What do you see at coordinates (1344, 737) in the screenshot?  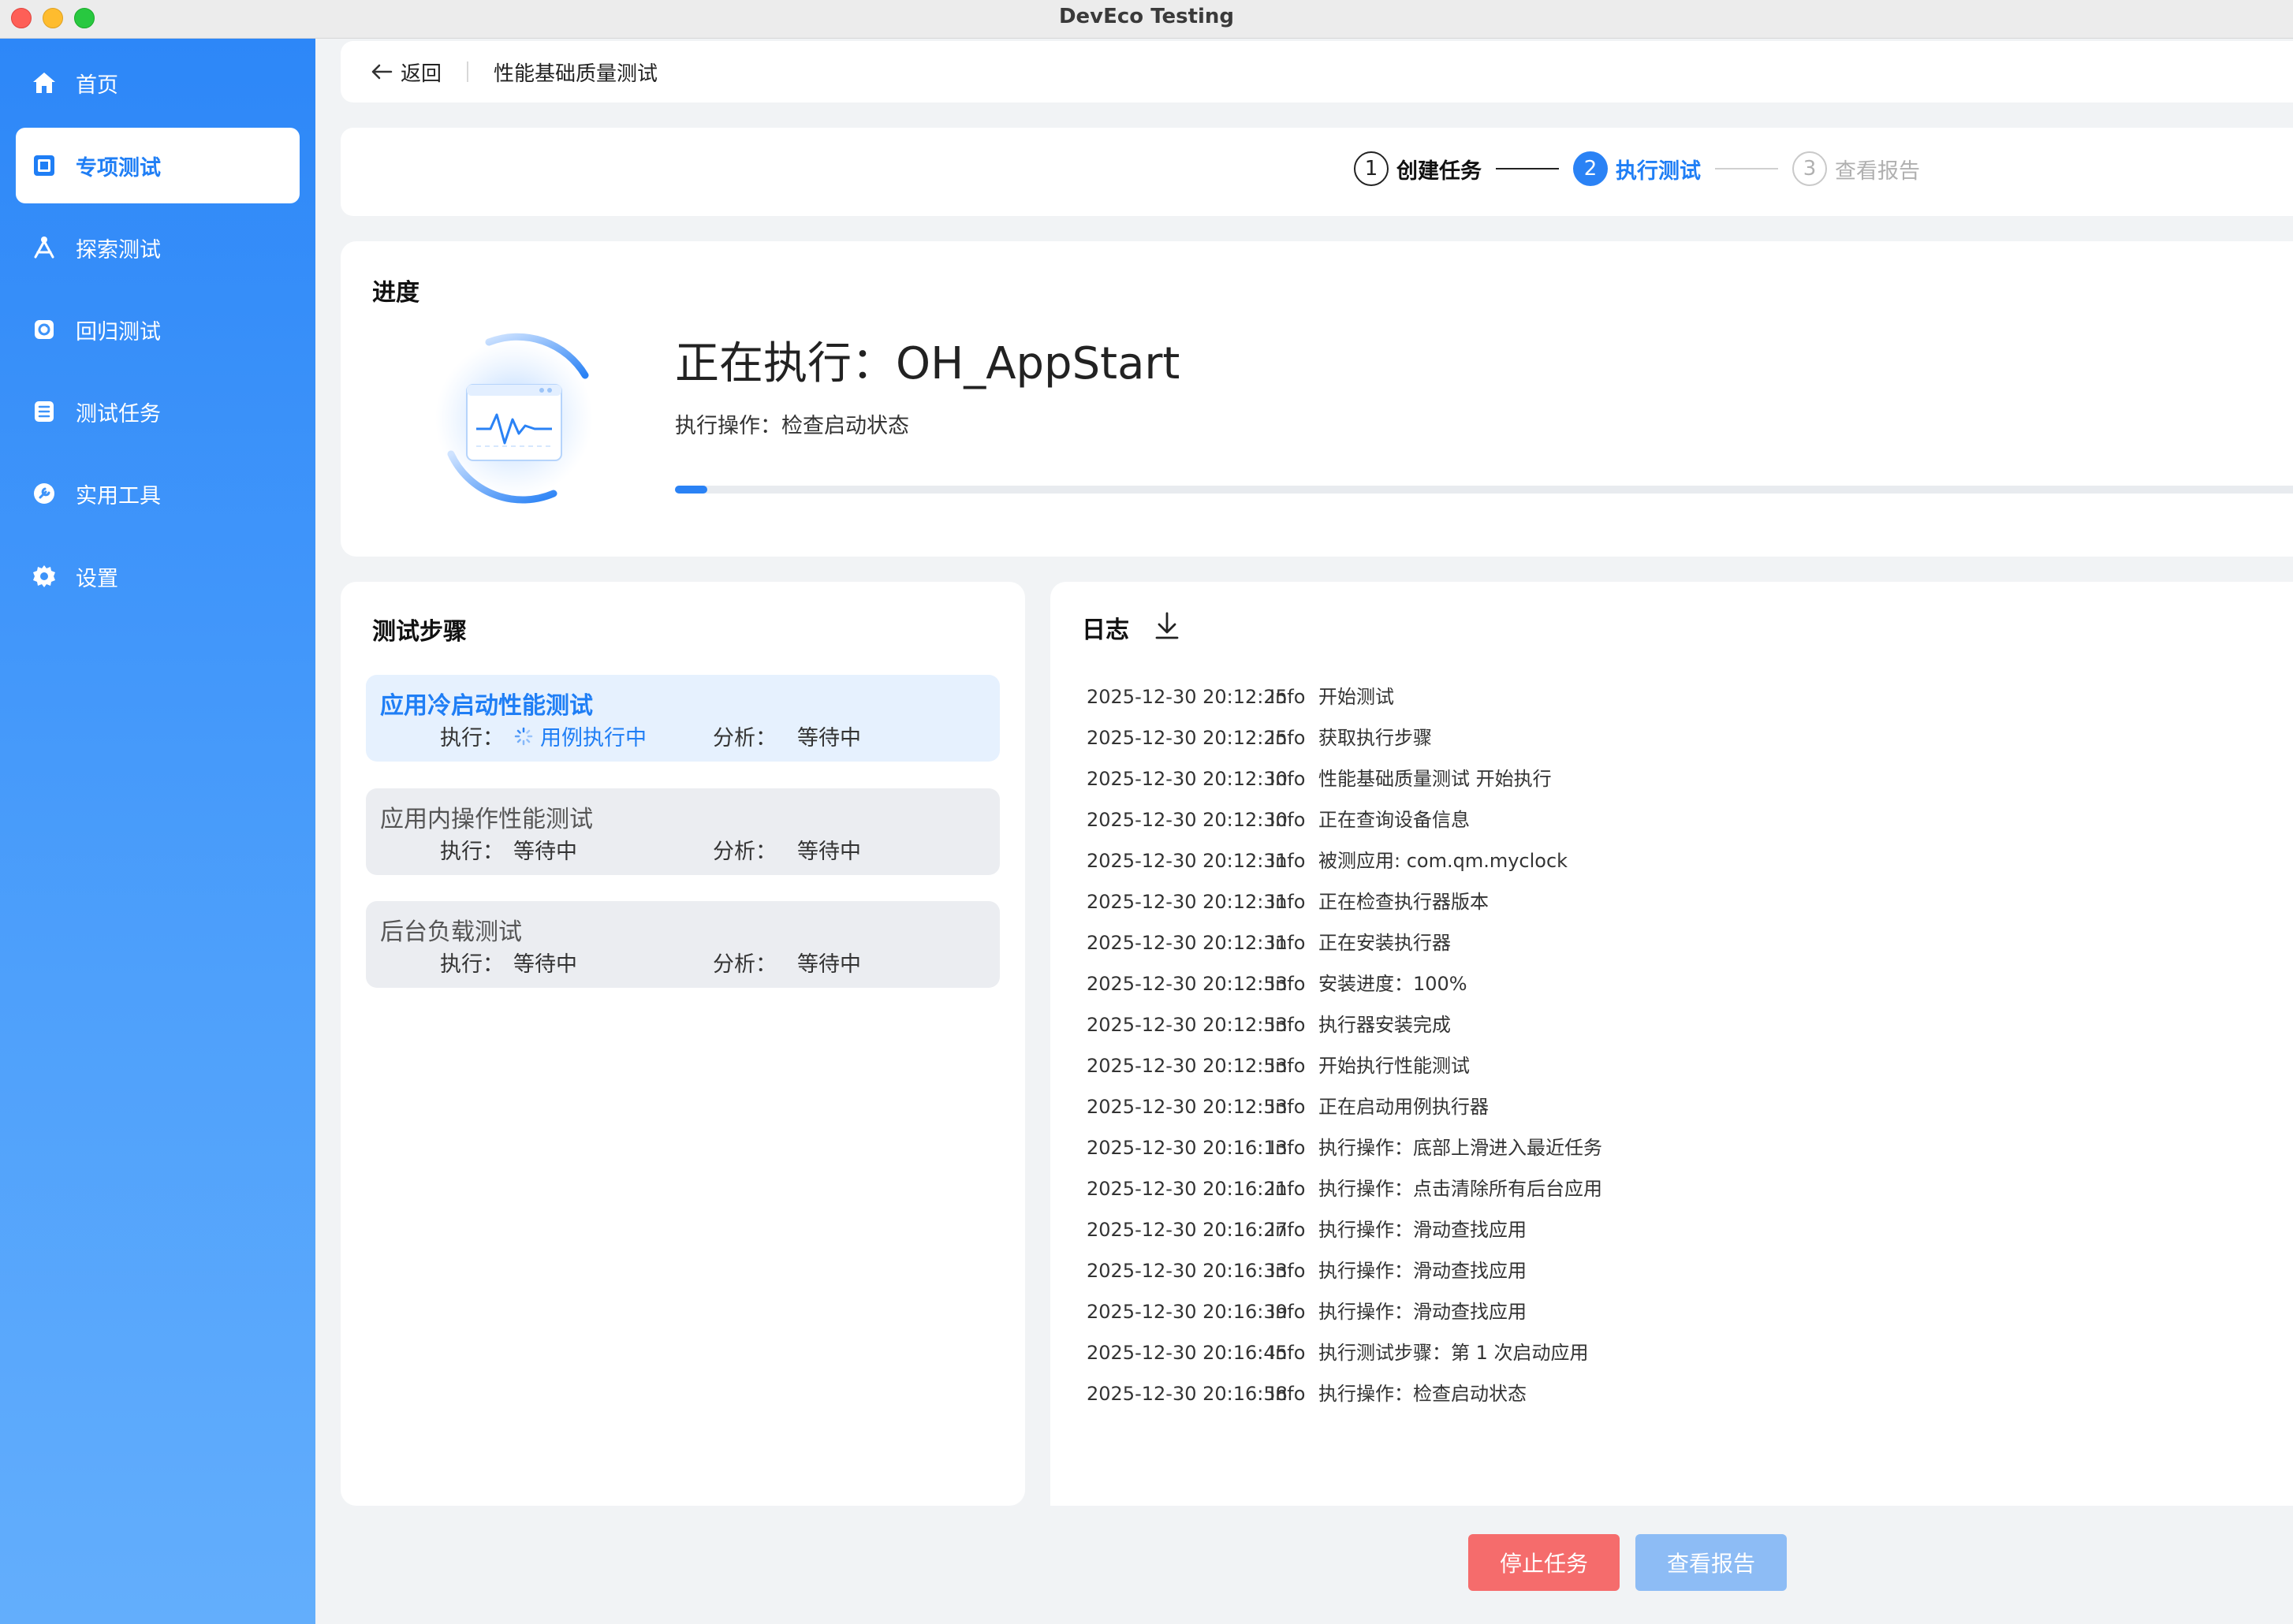 I see `log-line: 2025-12-30 20:12:25Info 获取执行步骤` at bounding box center [1344, 737].